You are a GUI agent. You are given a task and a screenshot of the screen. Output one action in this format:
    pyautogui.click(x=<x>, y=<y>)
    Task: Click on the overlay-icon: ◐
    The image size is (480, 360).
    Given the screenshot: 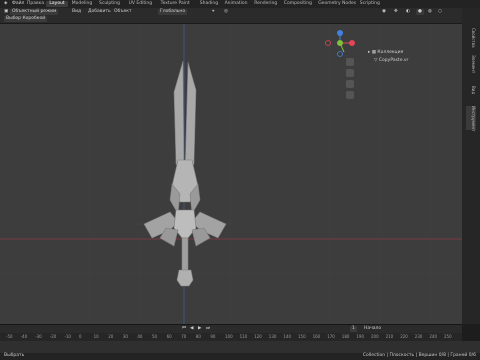 What is the action you would take?
    pyautogui.click(x=408, y=12)
    